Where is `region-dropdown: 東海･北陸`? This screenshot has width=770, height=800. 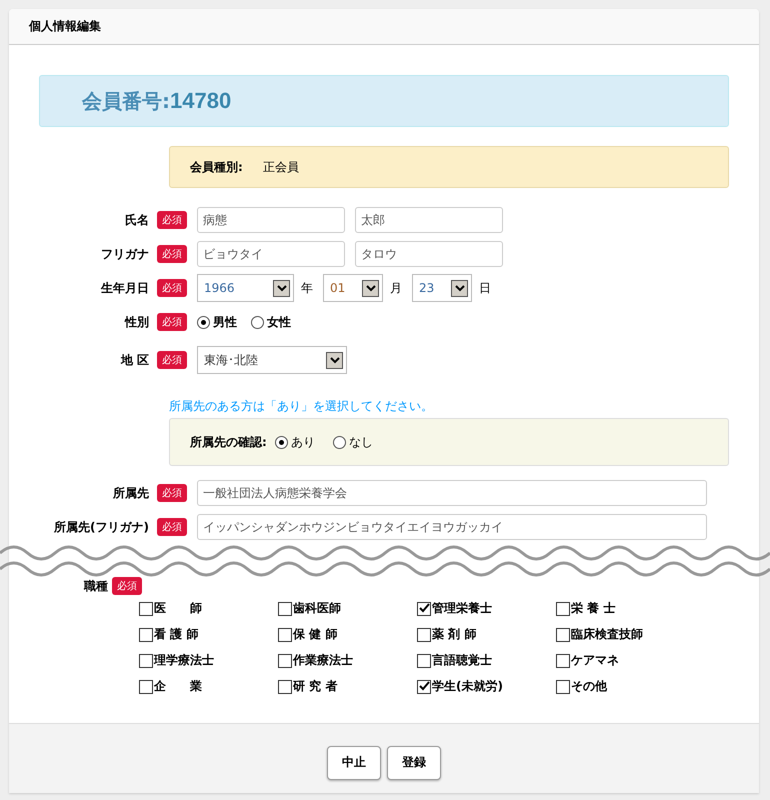
region-dropdown: 東海･北陸 is located at coordinates (272, 360).